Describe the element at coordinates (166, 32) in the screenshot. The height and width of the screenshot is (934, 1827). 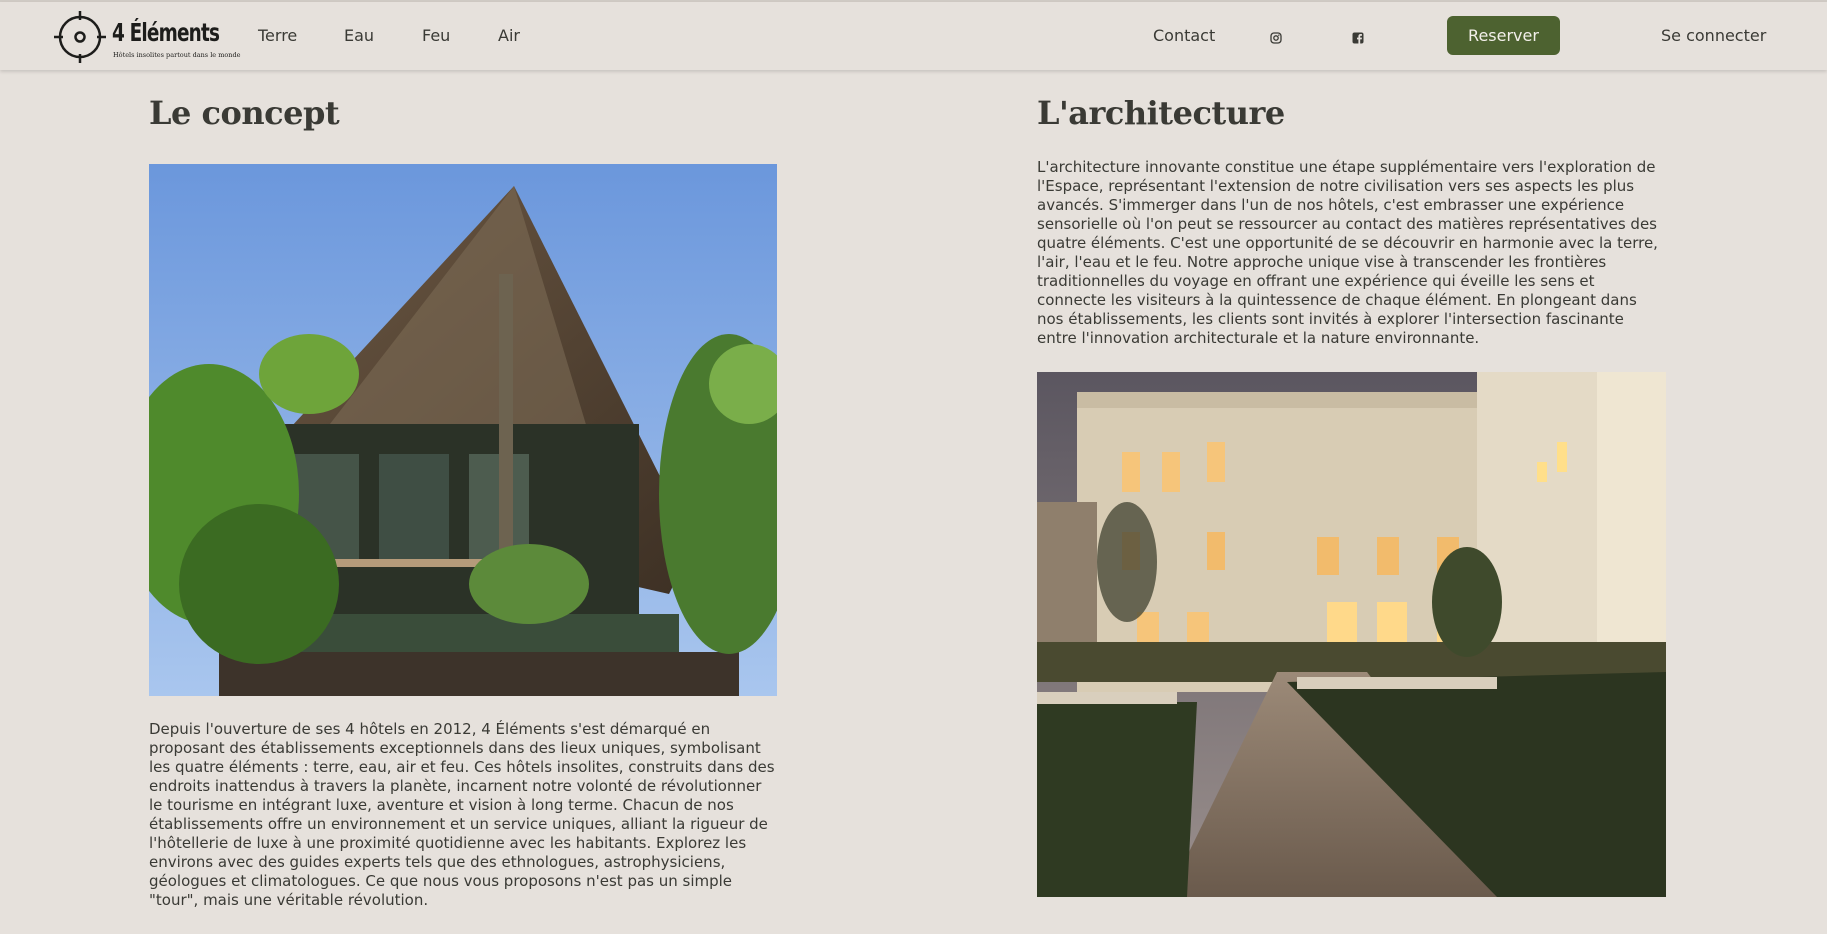
I see `brand-name: 4 Éléments` at that location.